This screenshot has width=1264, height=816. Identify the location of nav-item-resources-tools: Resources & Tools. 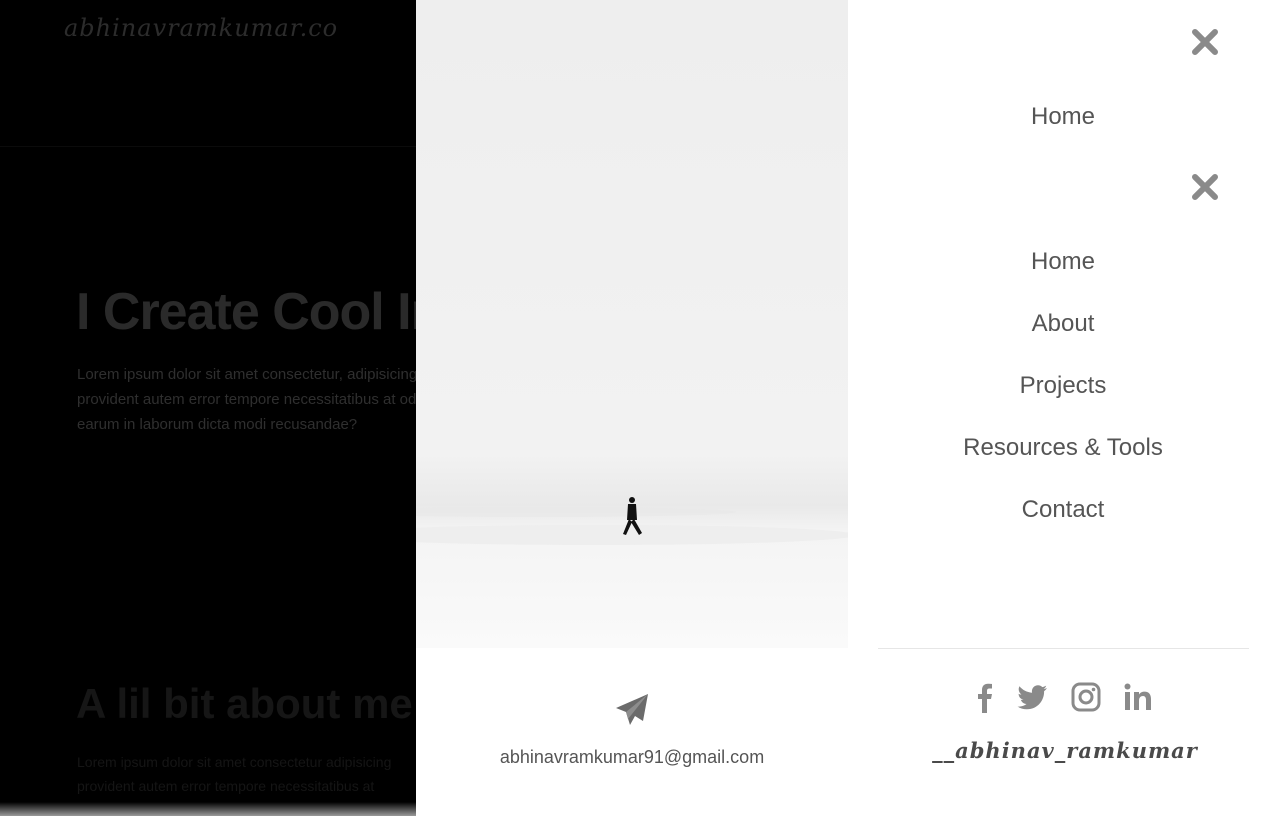
(1056, 448).